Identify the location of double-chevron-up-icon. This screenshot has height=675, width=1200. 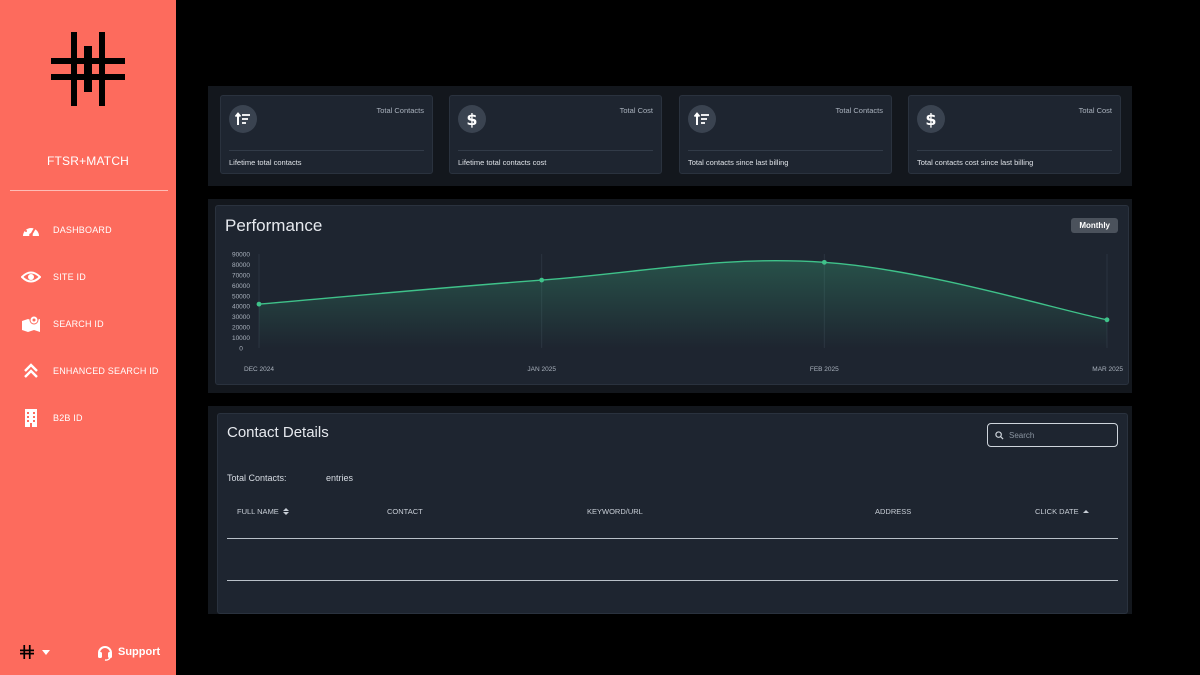
(31, 371).